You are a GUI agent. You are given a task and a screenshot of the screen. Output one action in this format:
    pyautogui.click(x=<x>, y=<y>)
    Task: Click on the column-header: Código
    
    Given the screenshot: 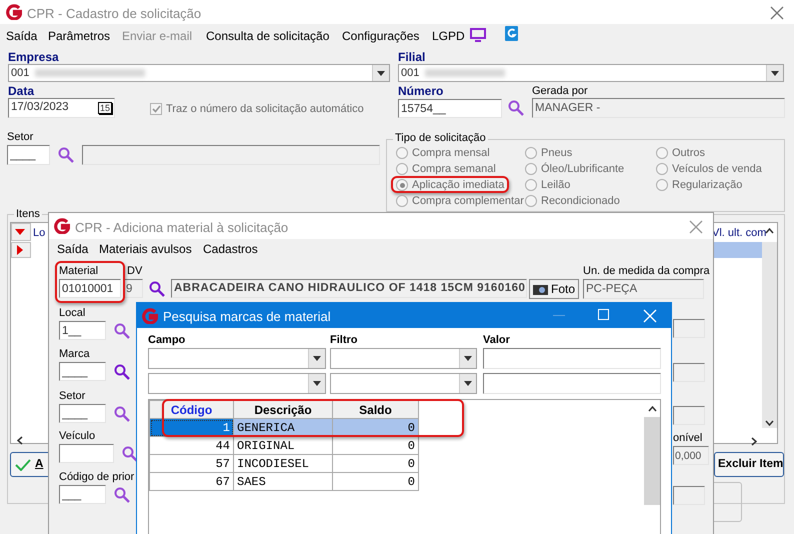 What is the action you would take?
    pyautogui.click(x=192, y=409)
    